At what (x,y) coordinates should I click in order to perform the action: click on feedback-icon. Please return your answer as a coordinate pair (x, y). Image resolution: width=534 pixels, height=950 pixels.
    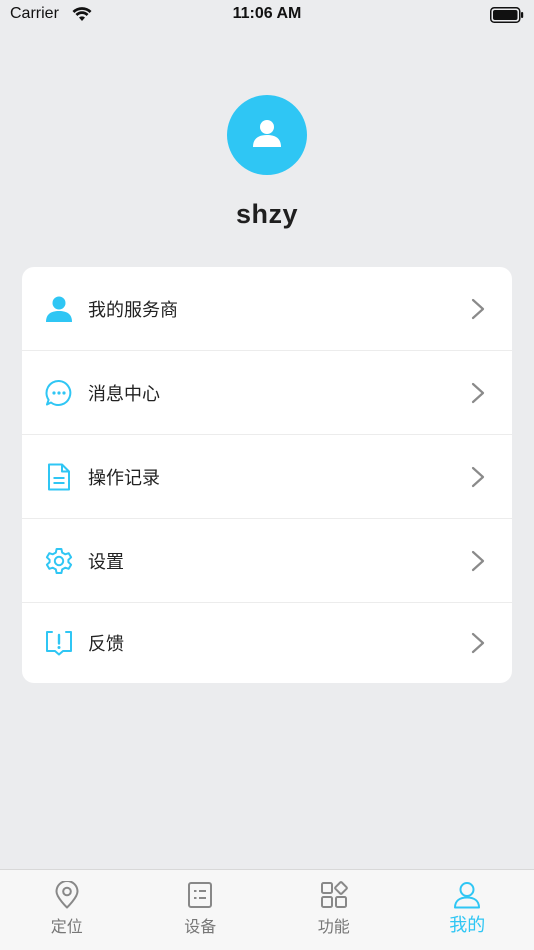
    Looking at the image, I should click on (59, 643).